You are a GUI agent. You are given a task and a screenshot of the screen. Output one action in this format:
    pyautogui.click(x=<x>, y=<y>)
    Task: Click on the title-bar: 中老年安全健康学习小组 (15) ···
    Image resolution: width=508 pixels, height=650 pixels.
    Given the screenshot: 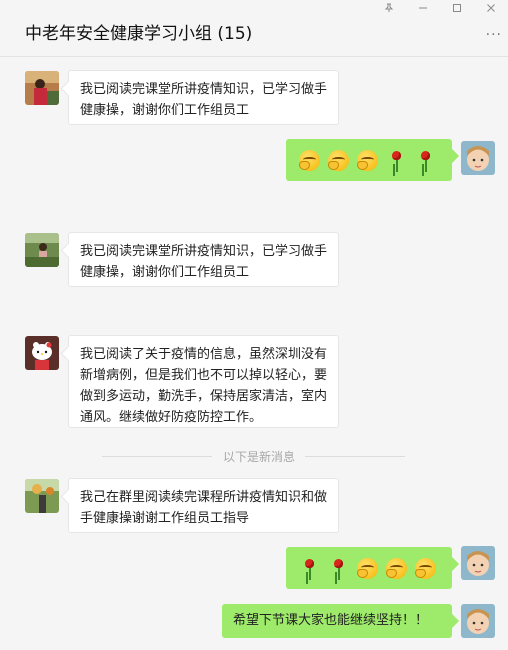 What is the action you would take?
    pyautogui.click(x=254, y=28)
    